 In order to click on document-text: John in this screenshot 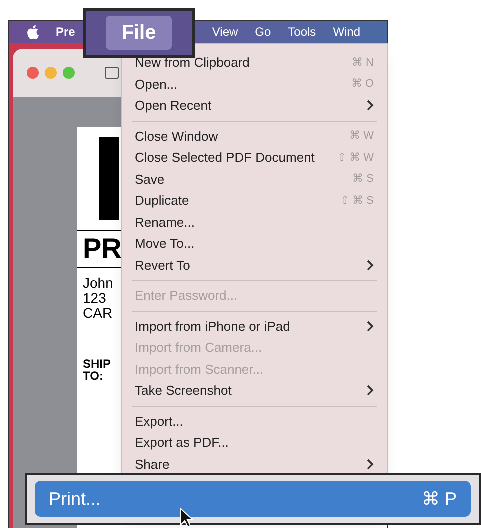, I will do `click(98, 283)`.